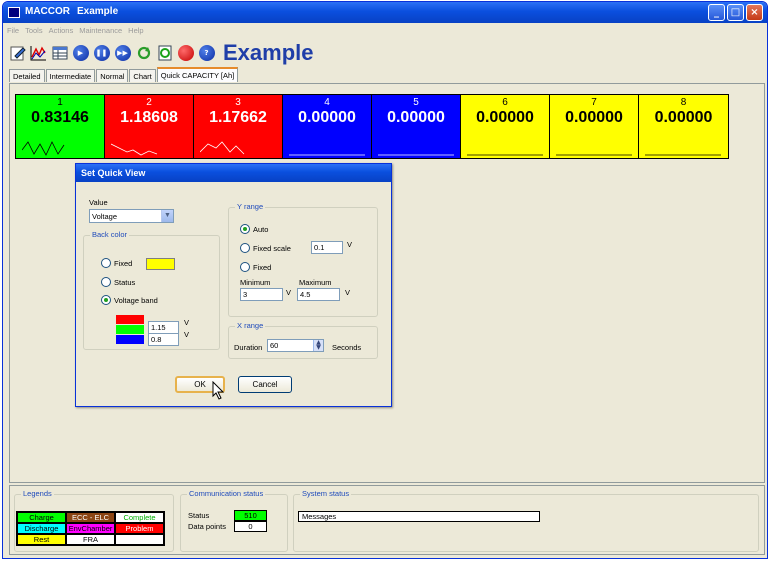  Describe the element at coordinates (505, 126) in the screenshot. I see `channel-6: 6 0.00000` at that location.